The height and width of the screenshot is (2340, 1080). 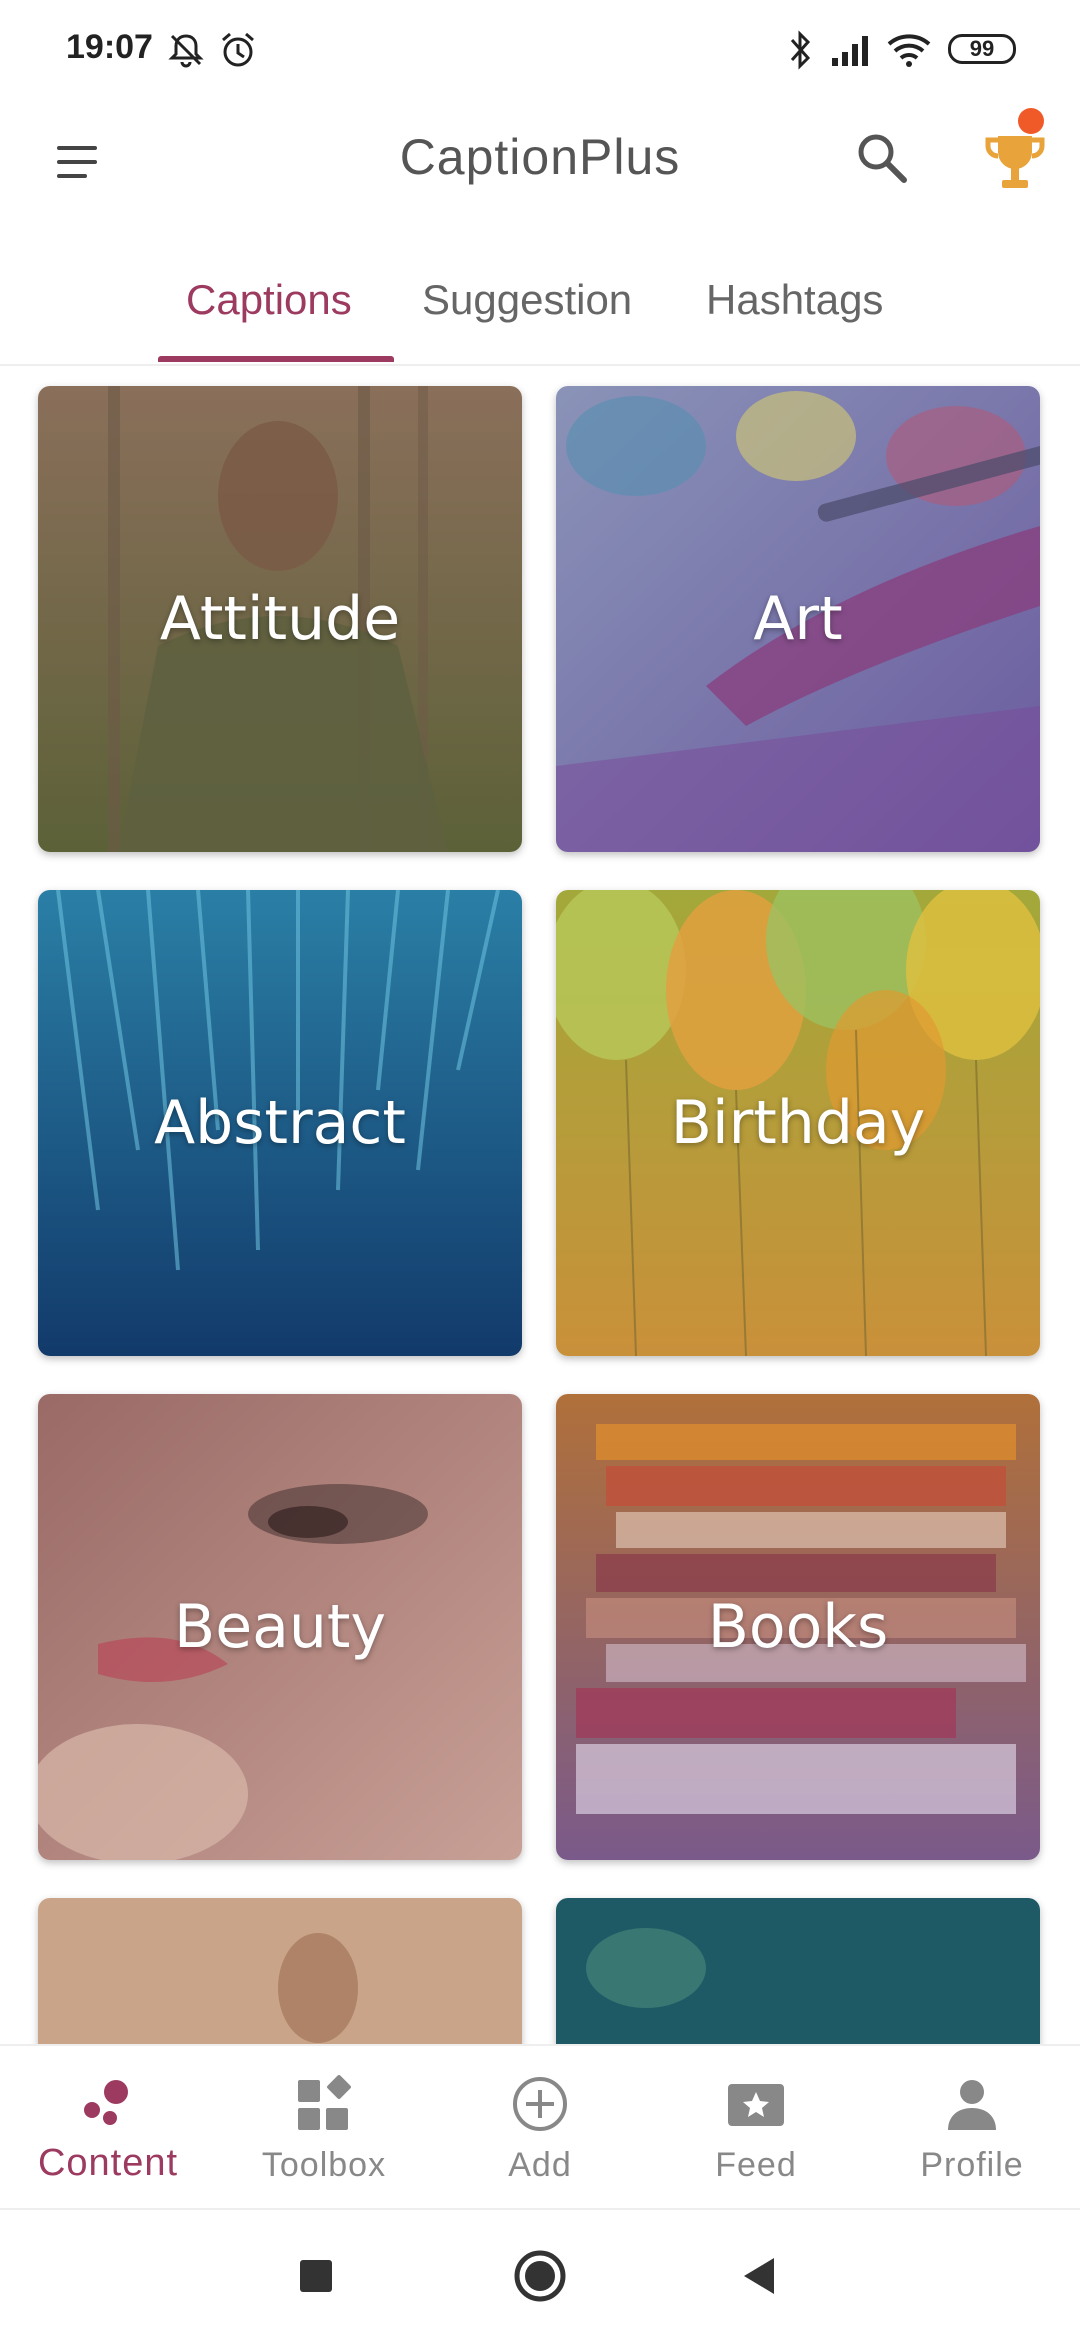 I want to click on tab-captions: Captions, so click(x=269, y=300).